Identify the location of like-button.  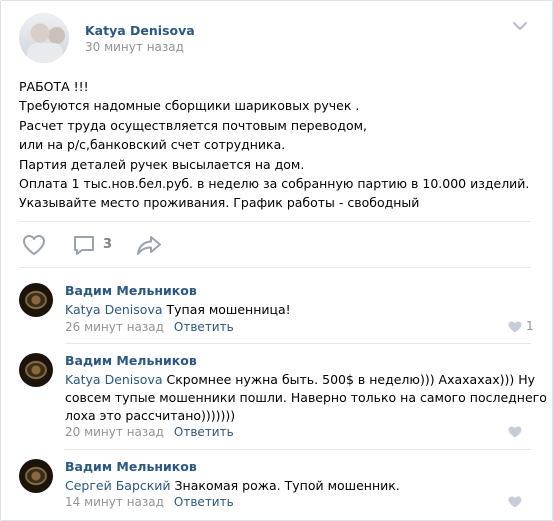
(34, 246).